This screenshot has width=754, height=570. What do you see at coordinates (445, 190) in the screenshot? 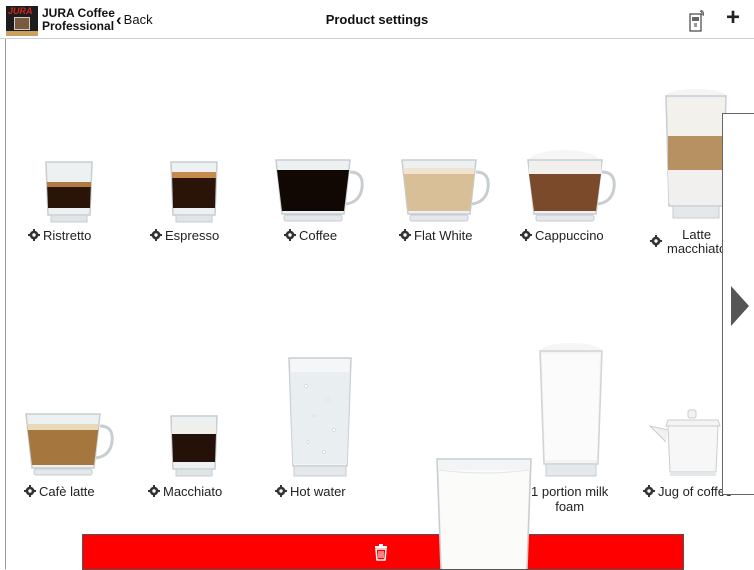
I see `flat-white-cup-icon` at bounding box center [445, 190].